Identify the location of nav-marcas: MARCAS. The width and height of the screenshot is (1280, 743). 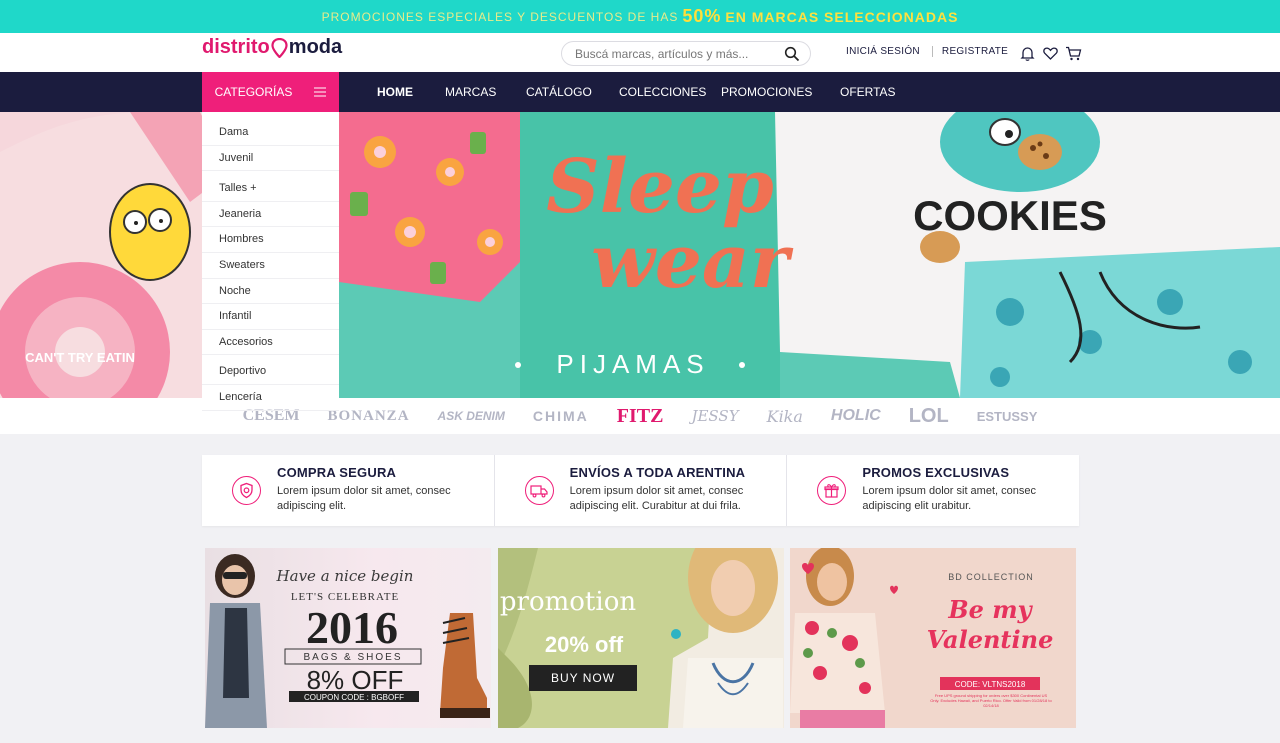
(470, 92).